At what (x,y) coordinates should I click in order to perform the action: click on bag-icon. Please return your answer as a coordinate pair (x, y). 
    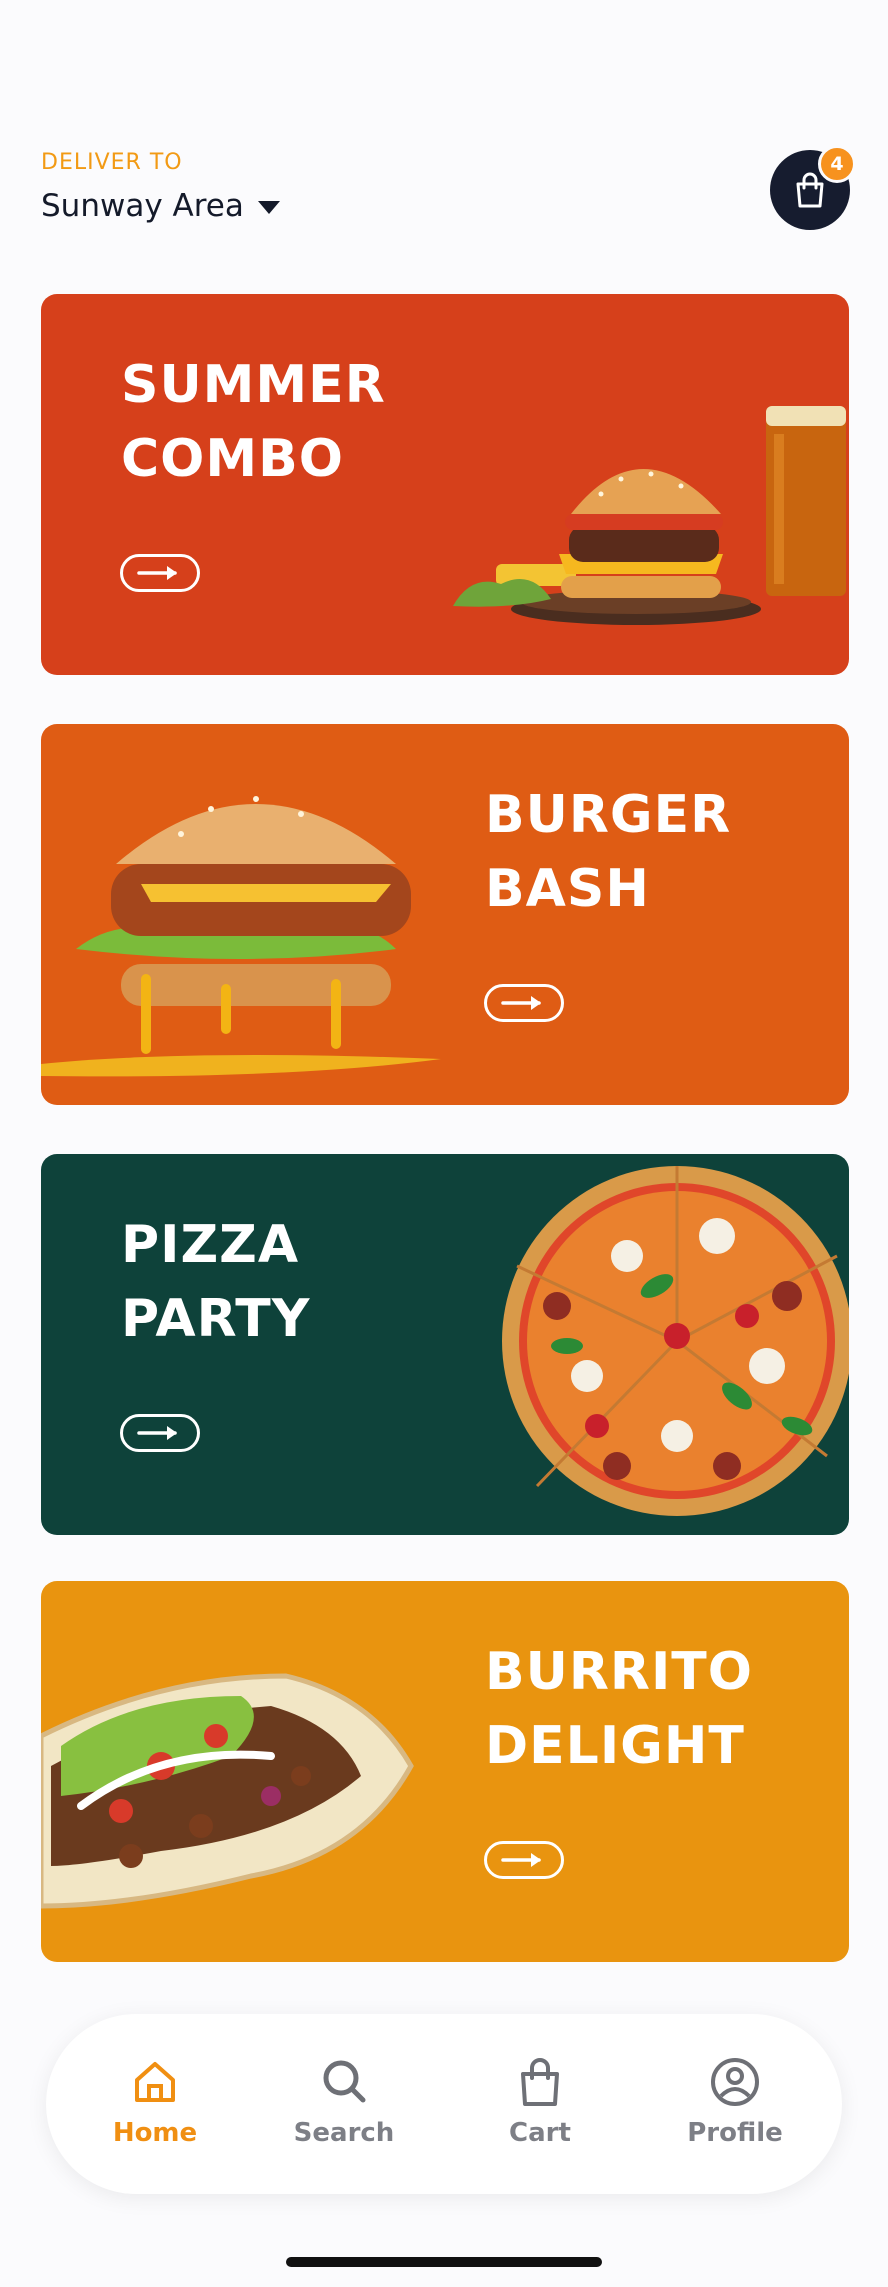
    Looking at the image, I should click on (540, 2082).